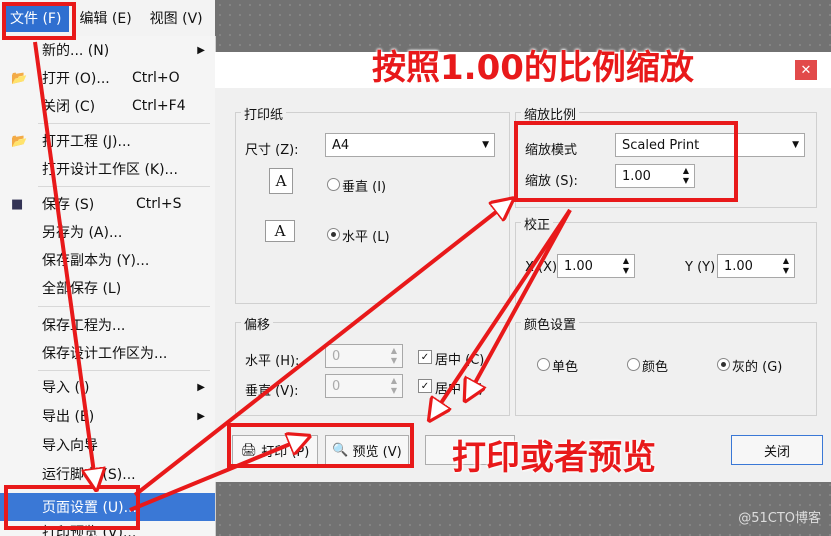 The width and height of the screenshot is (831, 536). What do you see at coordinates (107, 106) in the screenshot?
I see `menu-item-close: 关闭 (C) Ctrl+F4` at bounding box center [107, 106].